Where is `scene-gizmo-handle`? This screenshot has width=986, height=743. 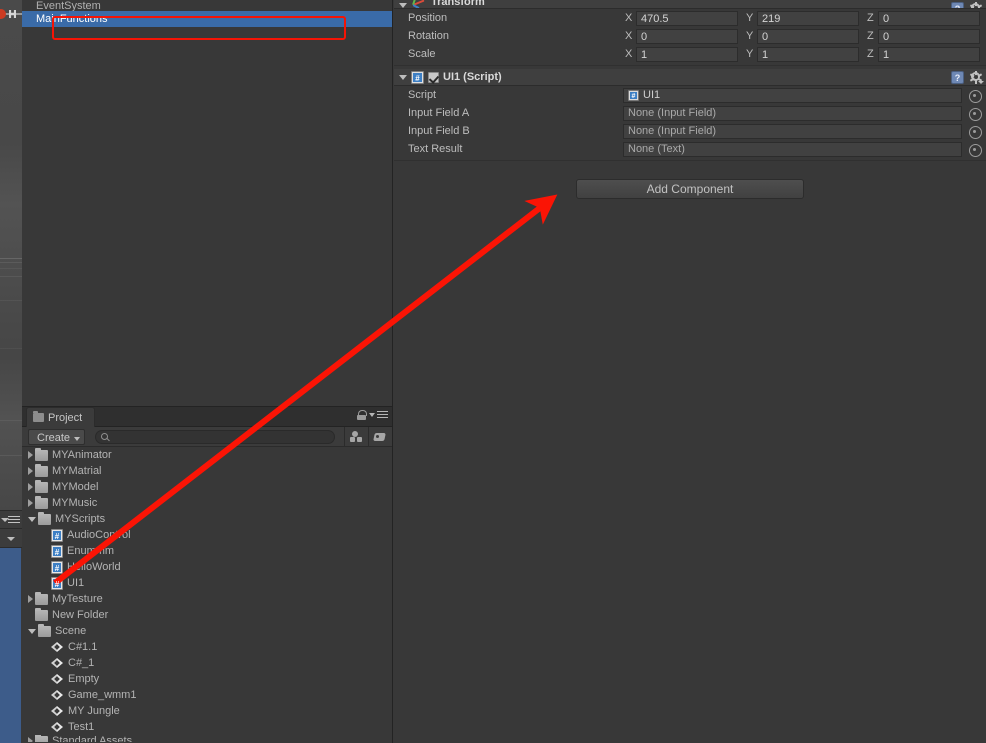
scene-gizmo-handle is located at coordinates (11, 14).